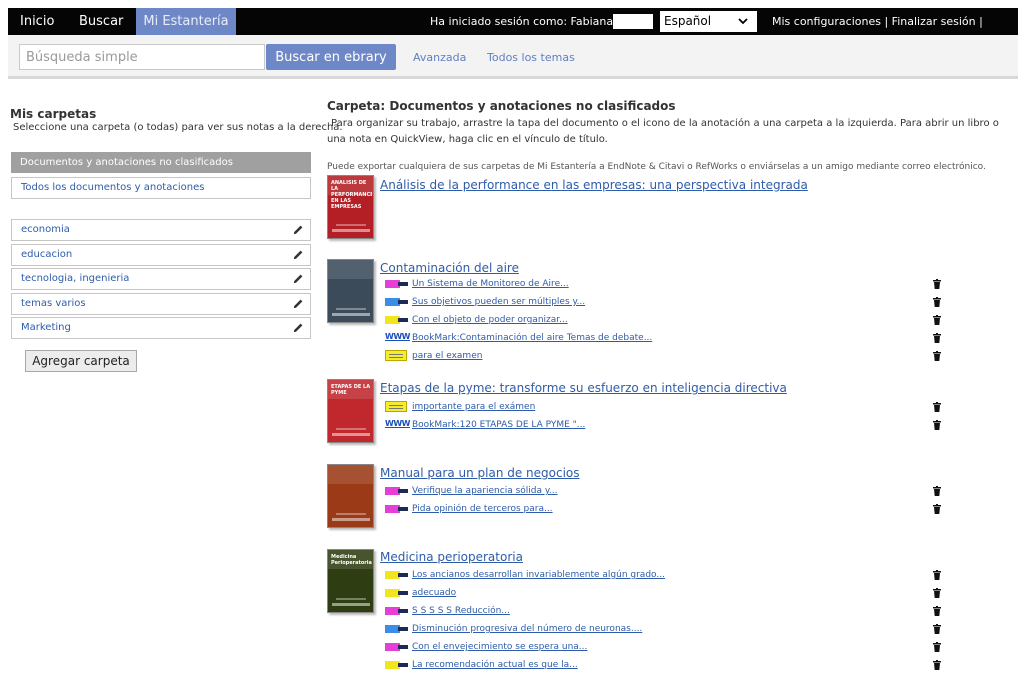  Describe the element at coordinates (142, 57) in the screenshot. I see `search-input` at that location.